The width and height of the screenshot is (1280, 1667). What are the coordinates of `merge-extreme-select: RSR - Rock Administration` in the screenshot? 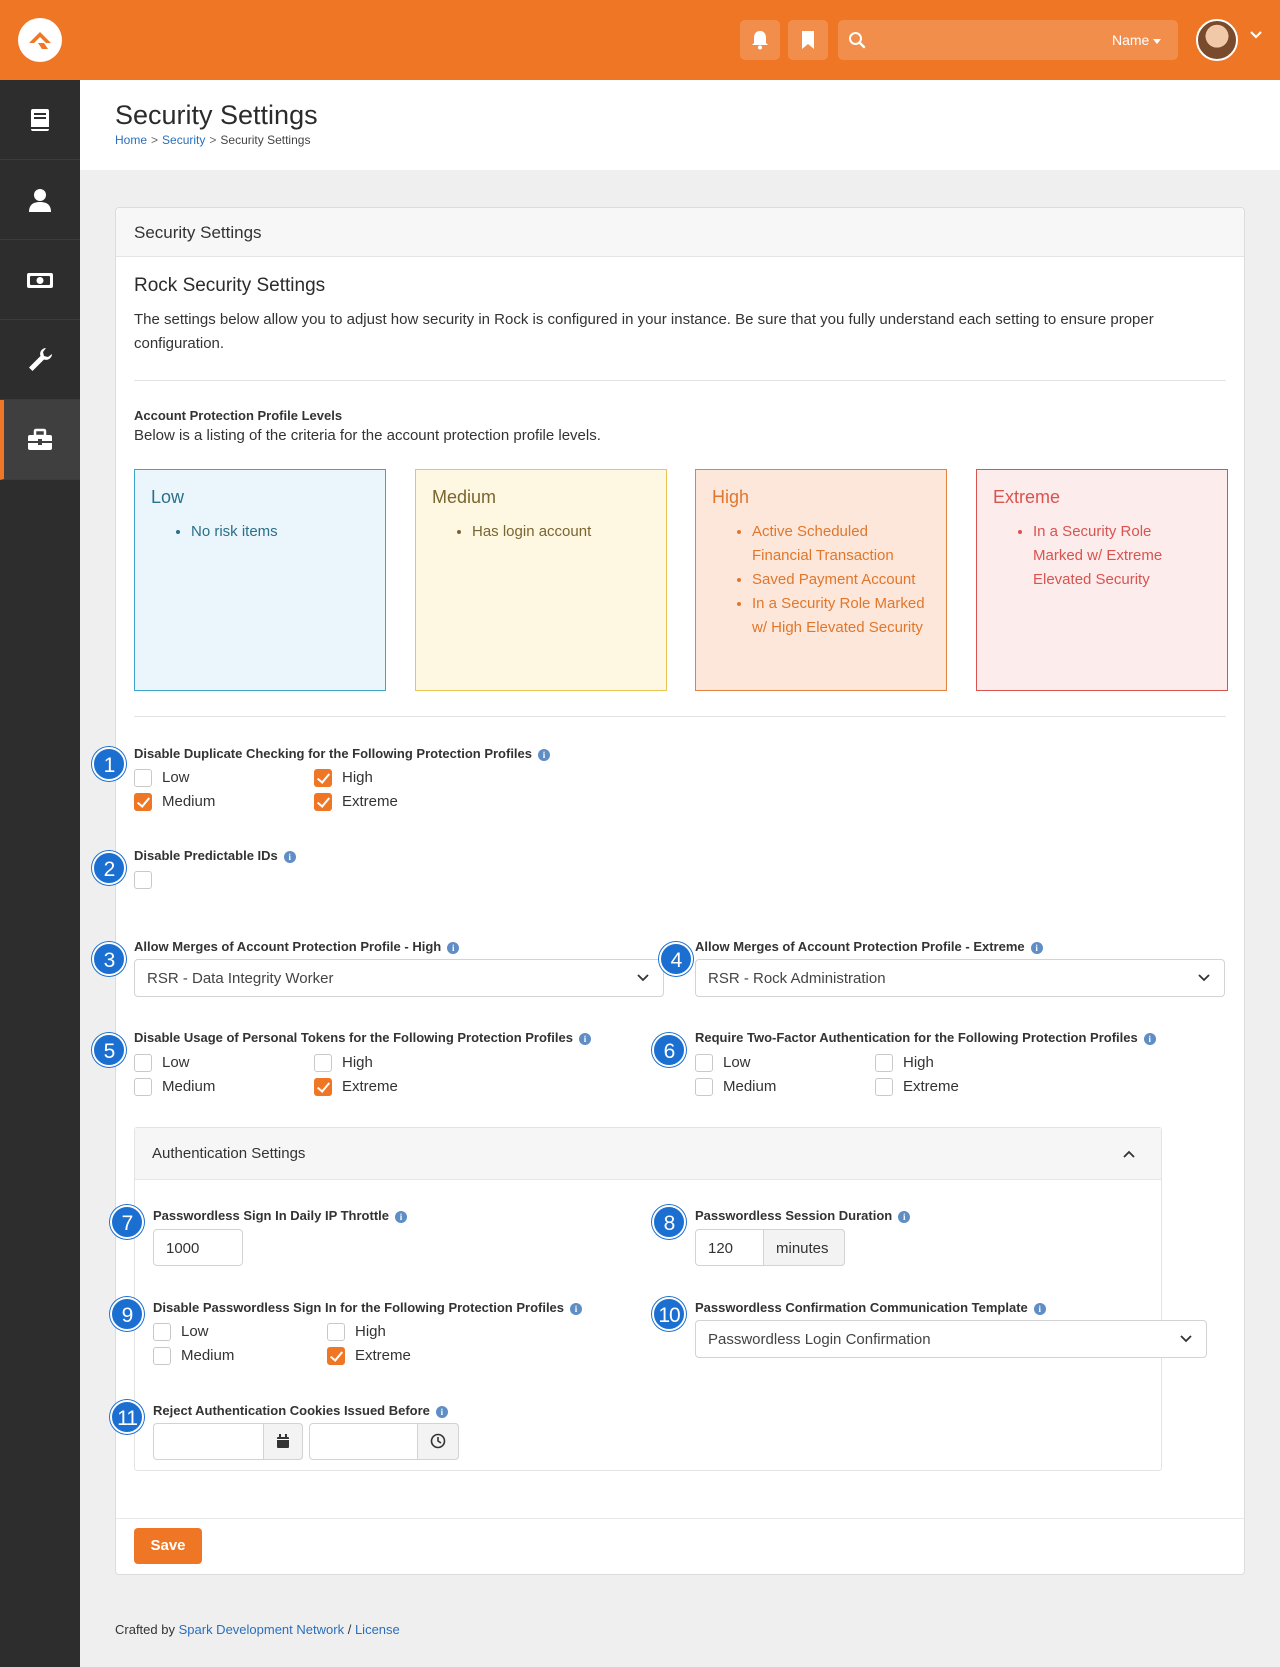 It's located at (960, 978).